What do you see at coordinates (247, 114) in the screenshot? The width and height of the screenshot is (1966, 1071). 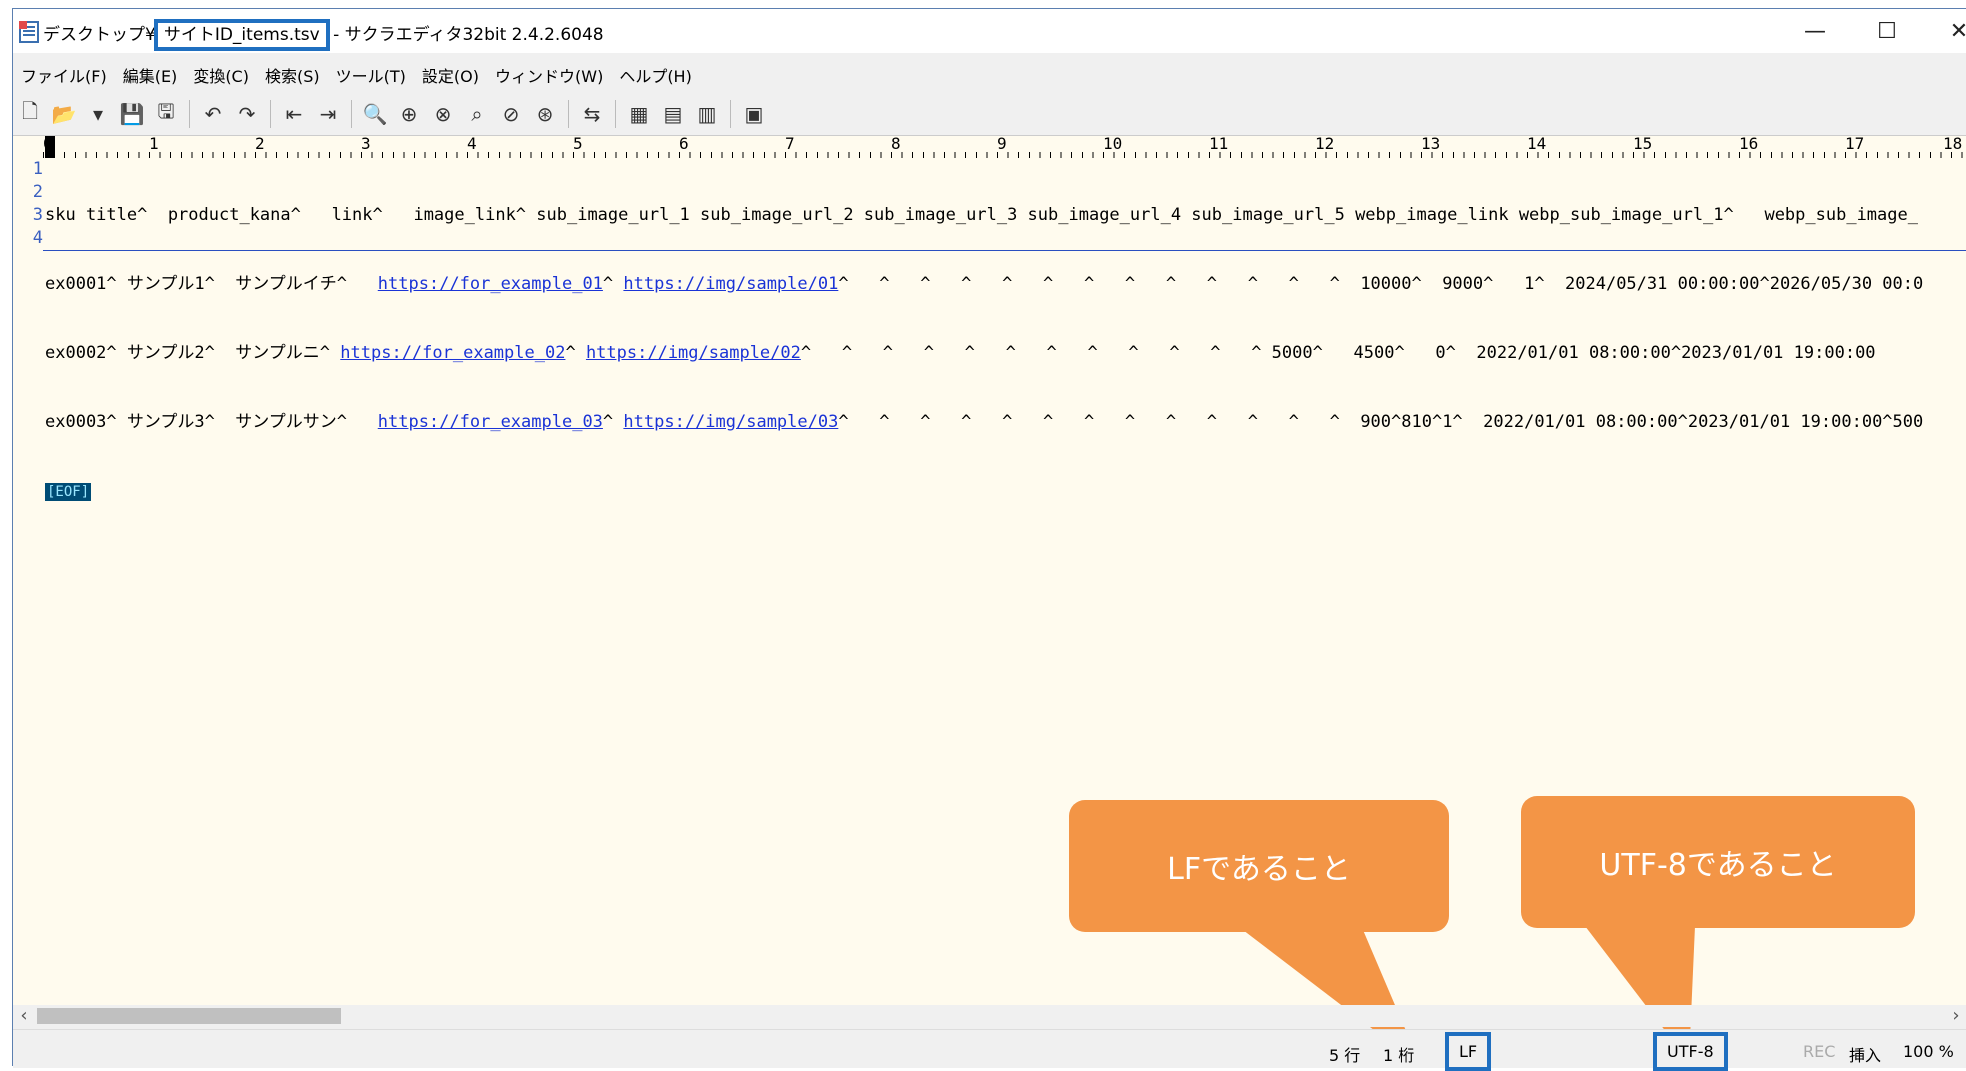 I see `redo-icon: ↷` at bounding box center [247, 114].